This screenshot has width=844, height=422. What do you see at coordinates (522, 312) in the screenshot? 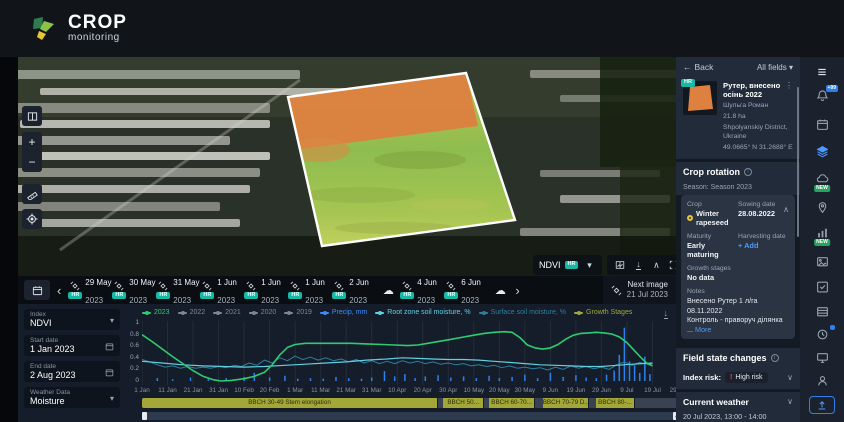
I see `legend-item: Surface soil moisture, %` at bounding box center [522, 312].